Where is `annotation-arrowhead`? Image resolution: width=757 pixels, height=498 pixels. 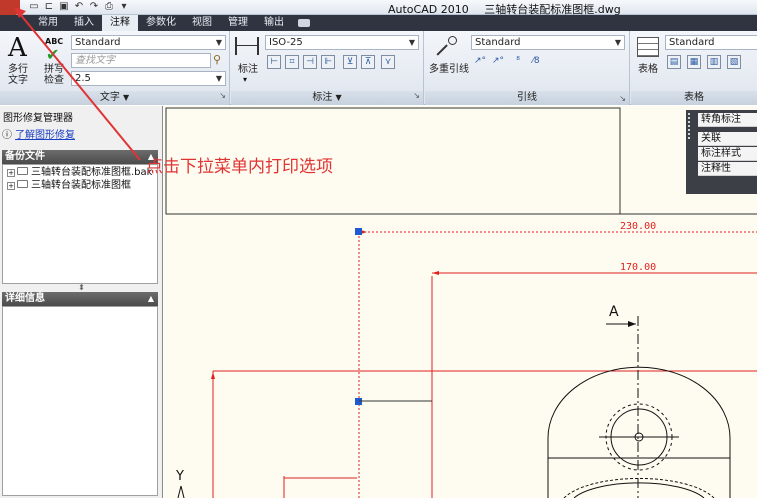
annotation-arrowhead is located at coordinates (20, 12).